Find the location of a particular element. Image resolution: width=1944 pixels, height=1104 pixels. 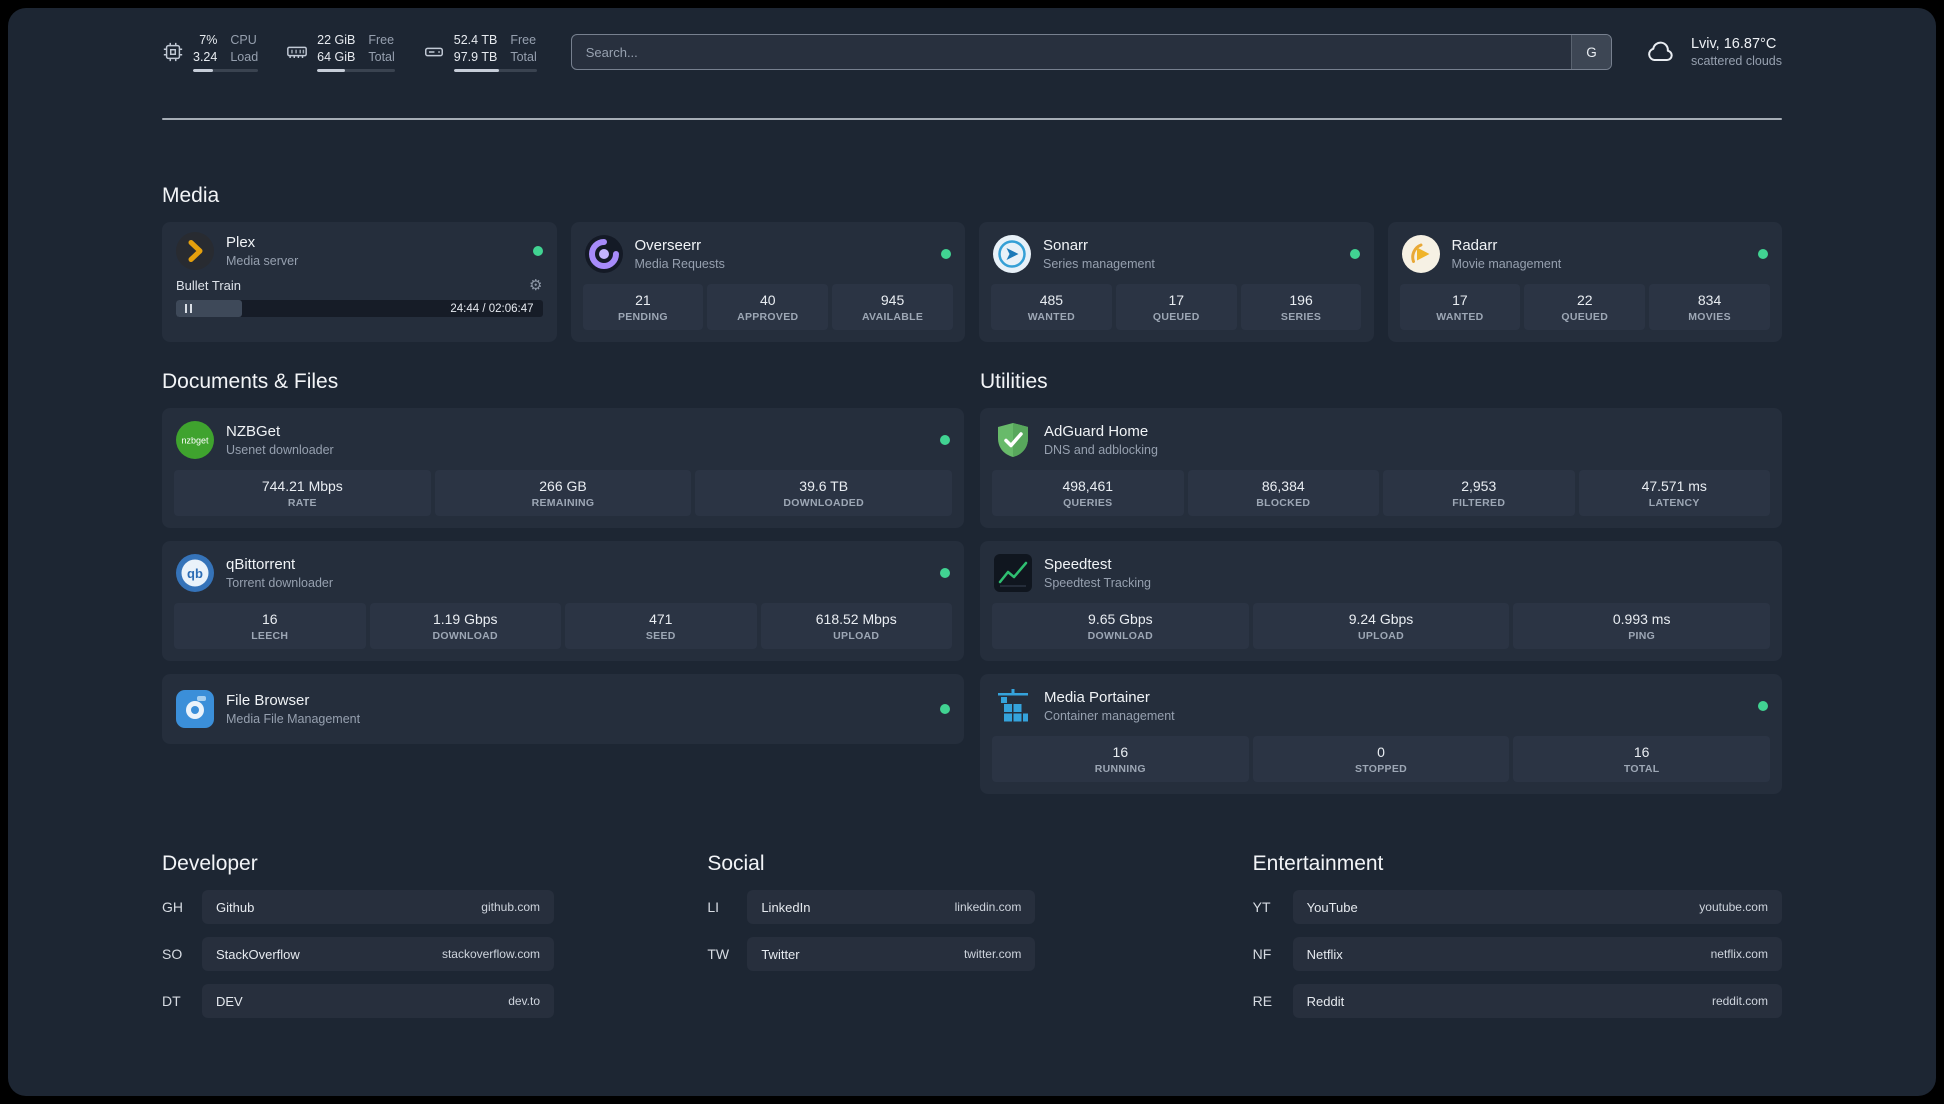

stat-available: 945 AVAILABLE is located at coordinates (892, 307).